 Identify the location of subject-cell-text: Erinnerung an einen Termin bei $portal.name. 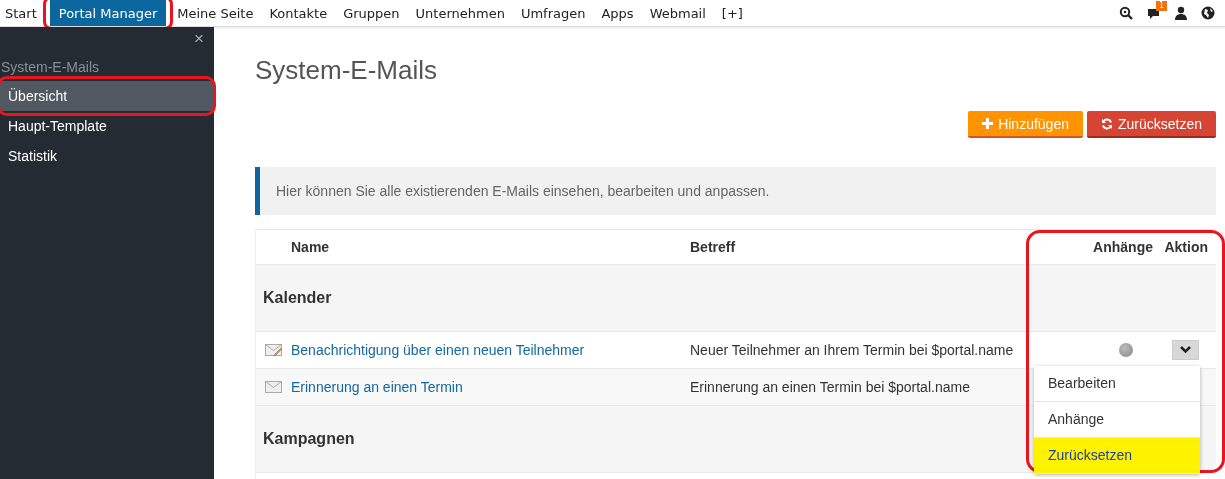
(830, 387).